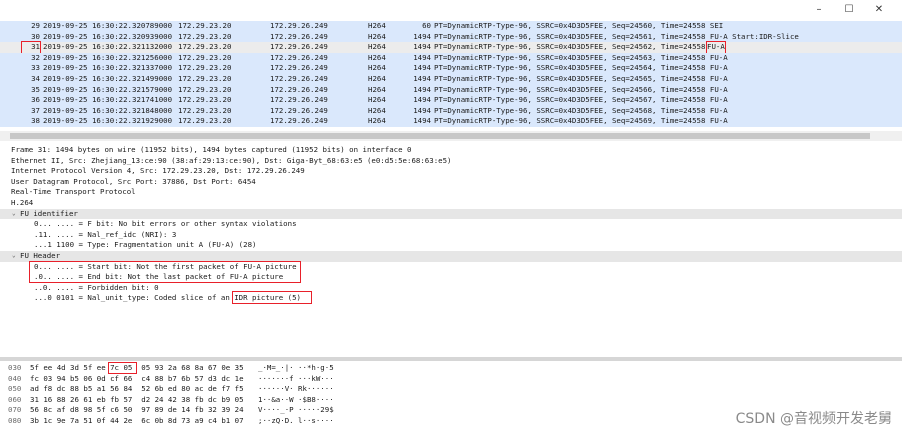 The image size is (902, 436). What do you see at coordinates (451, 235) in the screenshot?
I see `detail-row: .11. .... = Nal_ref_idc (NRI): 3` at bounding box center [451, 235].